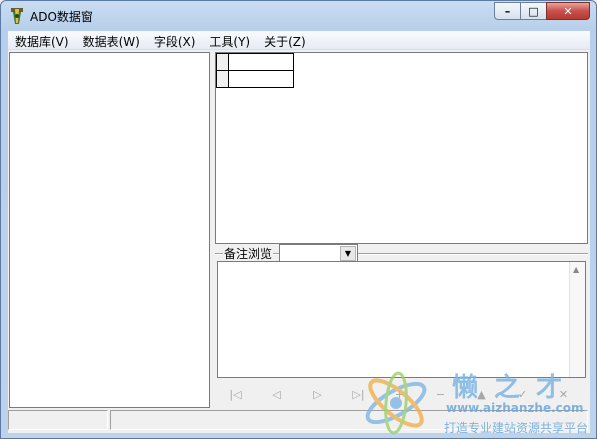 This screenshot has height=439, width=597. I want to click on grid-column-header, so click(261, 62).